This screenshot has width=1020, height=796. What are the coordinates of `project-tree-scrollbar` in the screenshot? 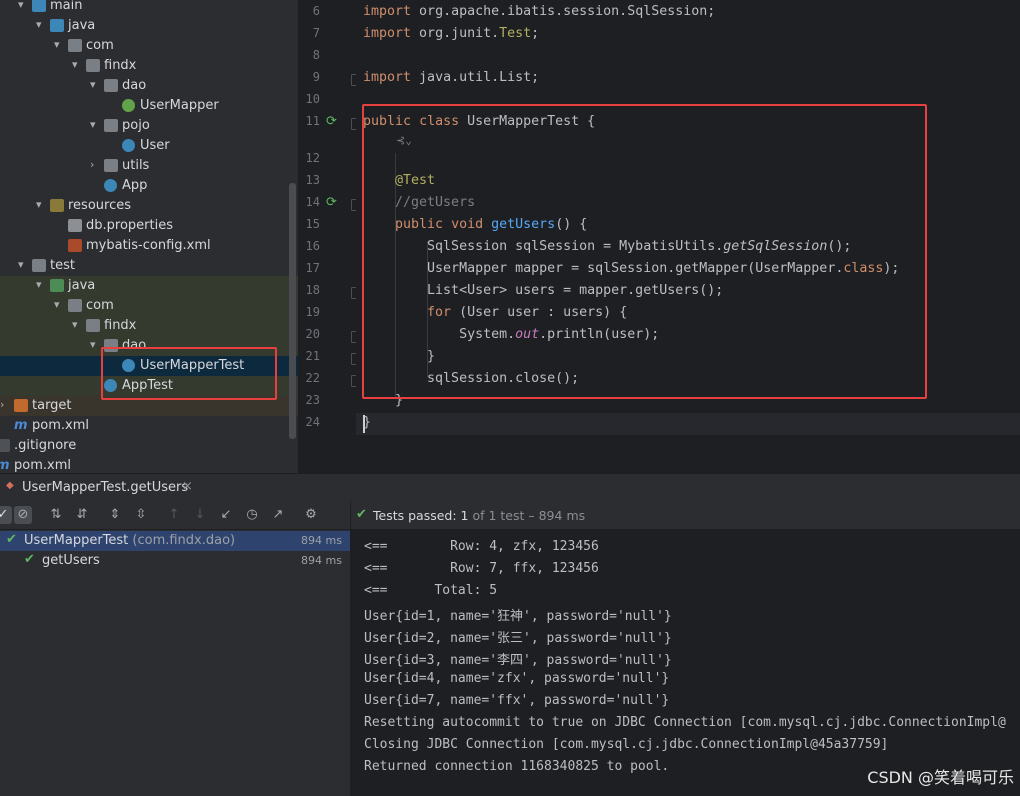 It's located at (292, 311).